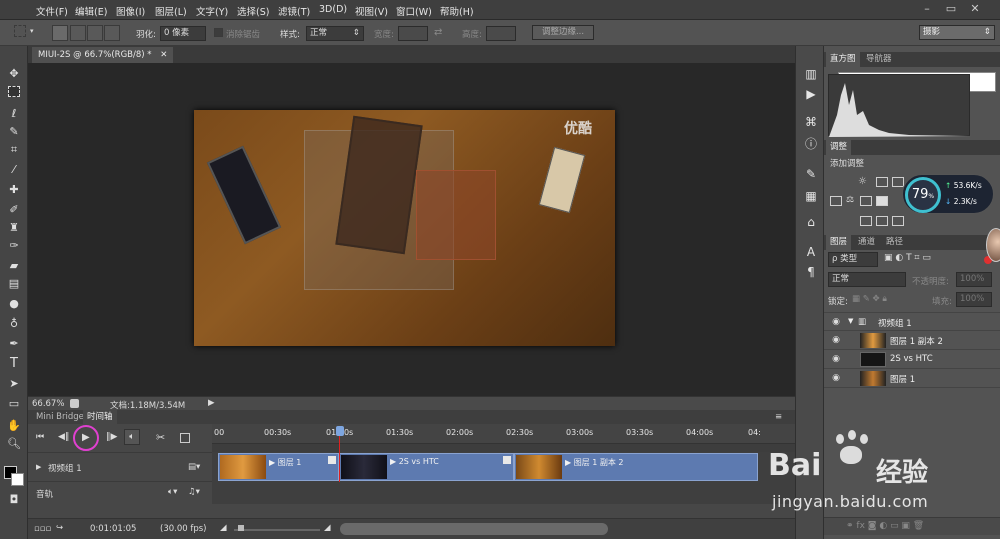  What do you see at coordinates (839, 242) in the screenshot?
I see `tab-layers: 图层` at bounding box center [839, 242].